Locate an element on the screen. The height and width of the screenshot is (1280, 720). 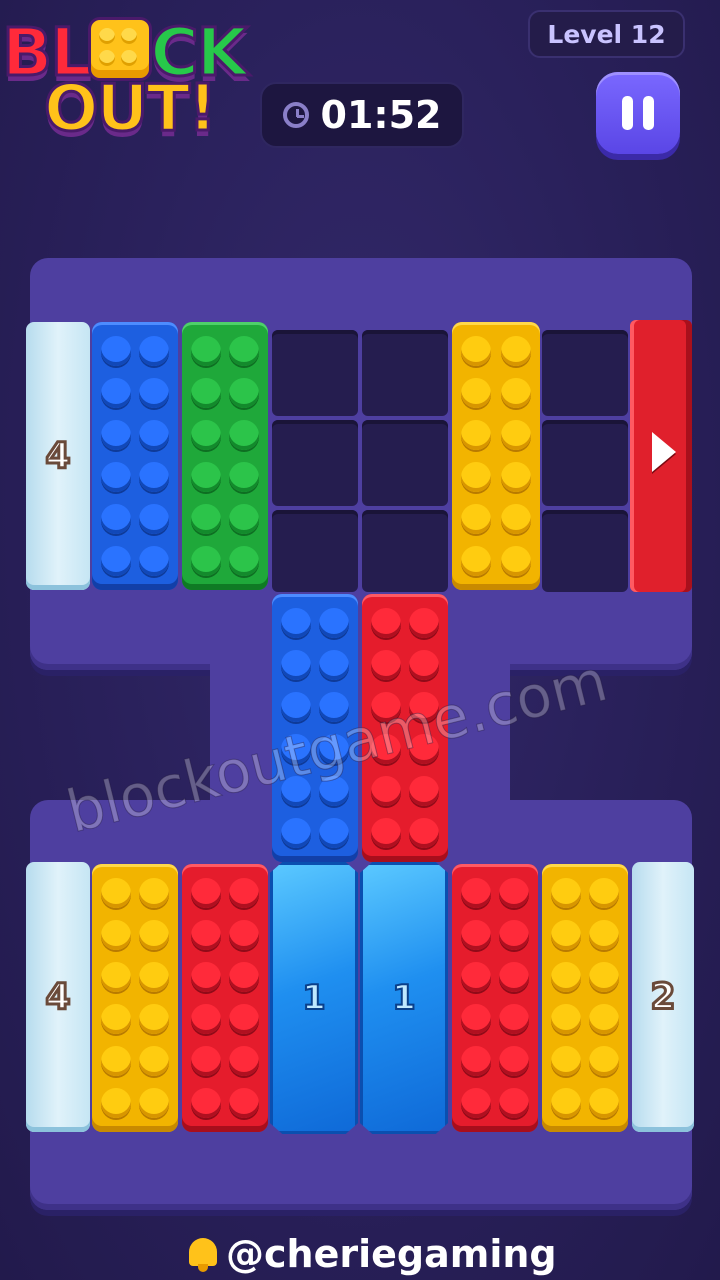
creator-handle: @cheriegaming is located at coordinates (371, 1254).